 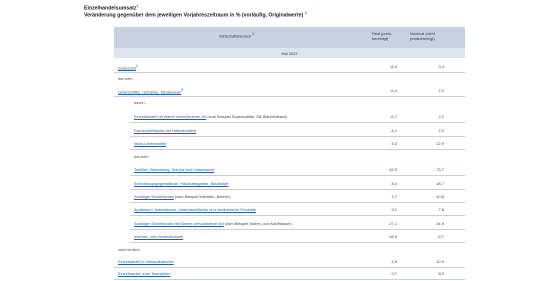 What do you see at coordinates (394, 196) in the screenshot?
I see `real-value: 1,7` at bounding box center [394, 196].